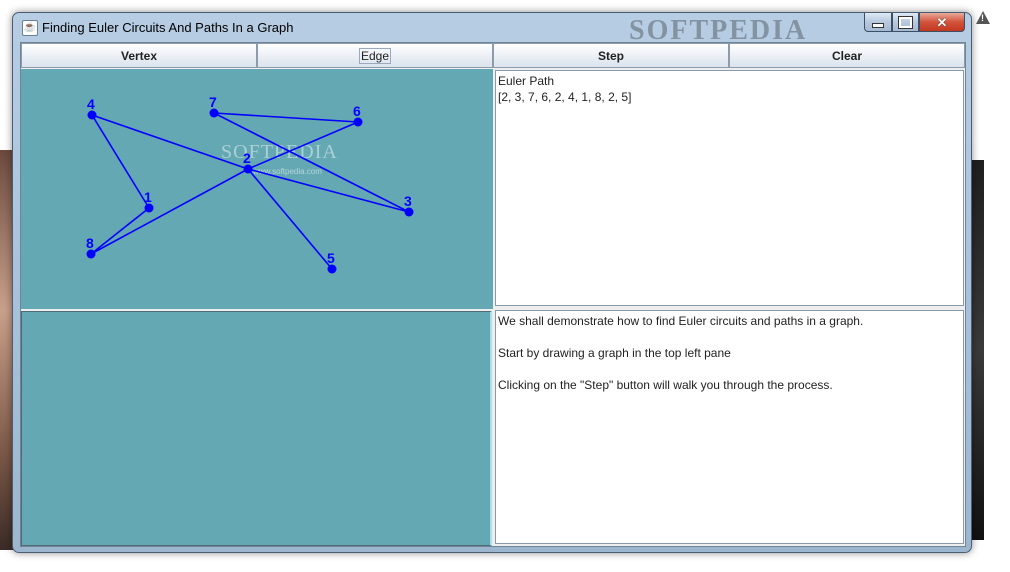 The width and height of the screenshot is (1010, 572). I want to click on graph-vertex-label: 3, so click(408, 201).